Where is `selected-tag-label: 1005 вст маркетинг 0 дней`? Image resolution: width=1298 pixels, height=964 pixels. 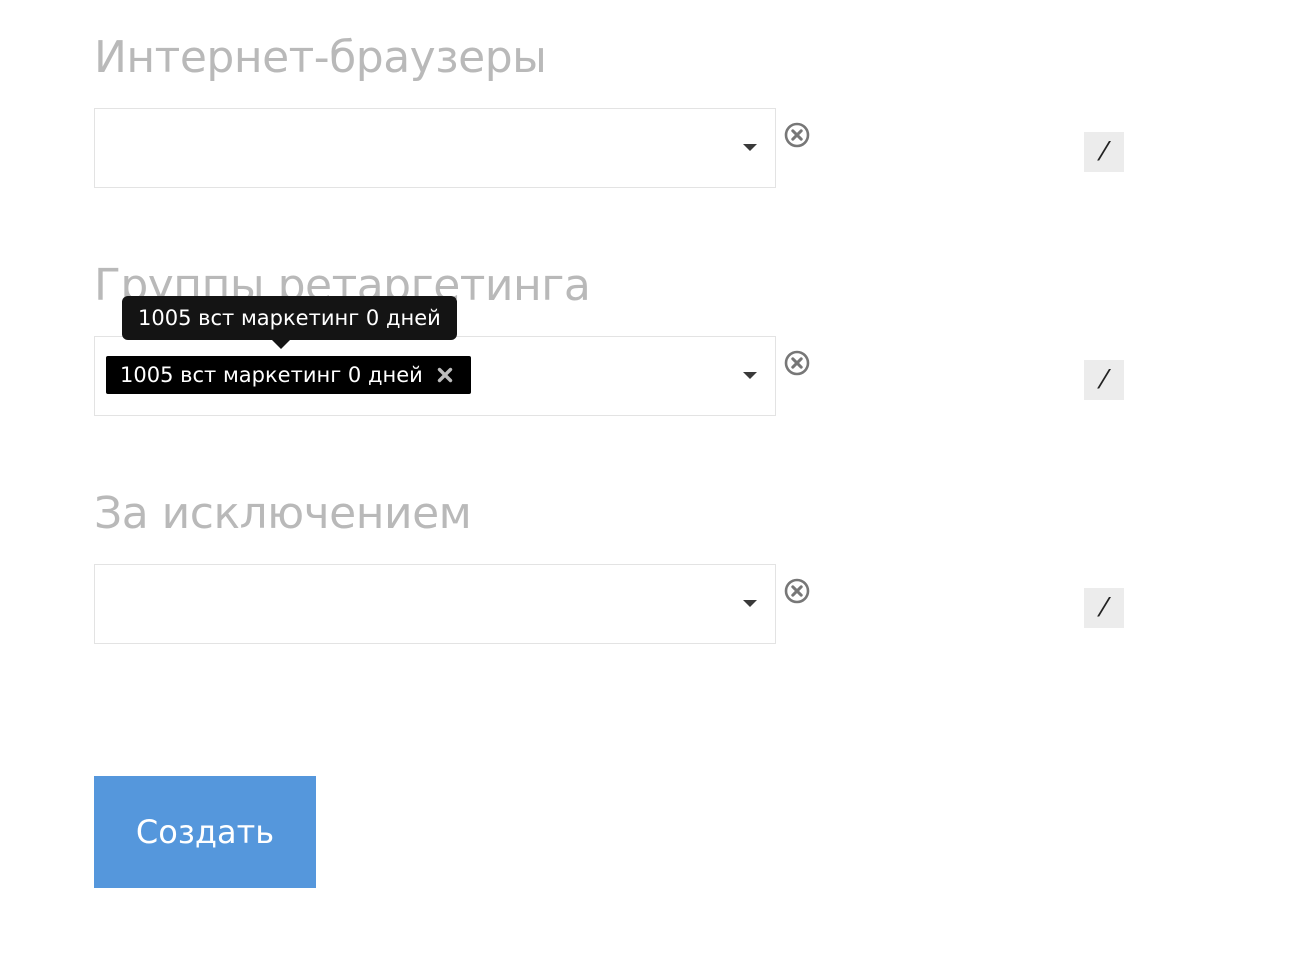 selected-tag-label: 1005 вст маркетинг 0 дней is located at coordinates (271, 375).